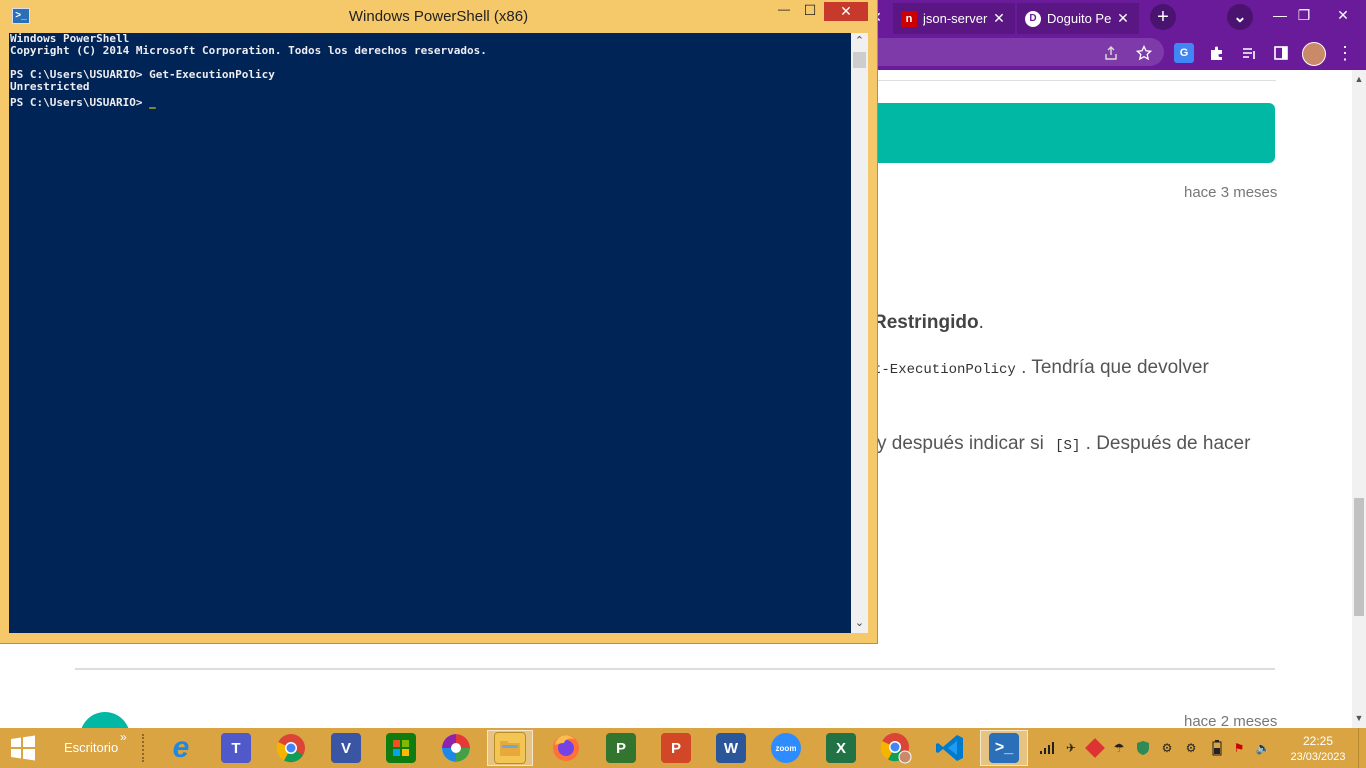  I want to click on page-scrollbar-thumb, so click(1359, 557).